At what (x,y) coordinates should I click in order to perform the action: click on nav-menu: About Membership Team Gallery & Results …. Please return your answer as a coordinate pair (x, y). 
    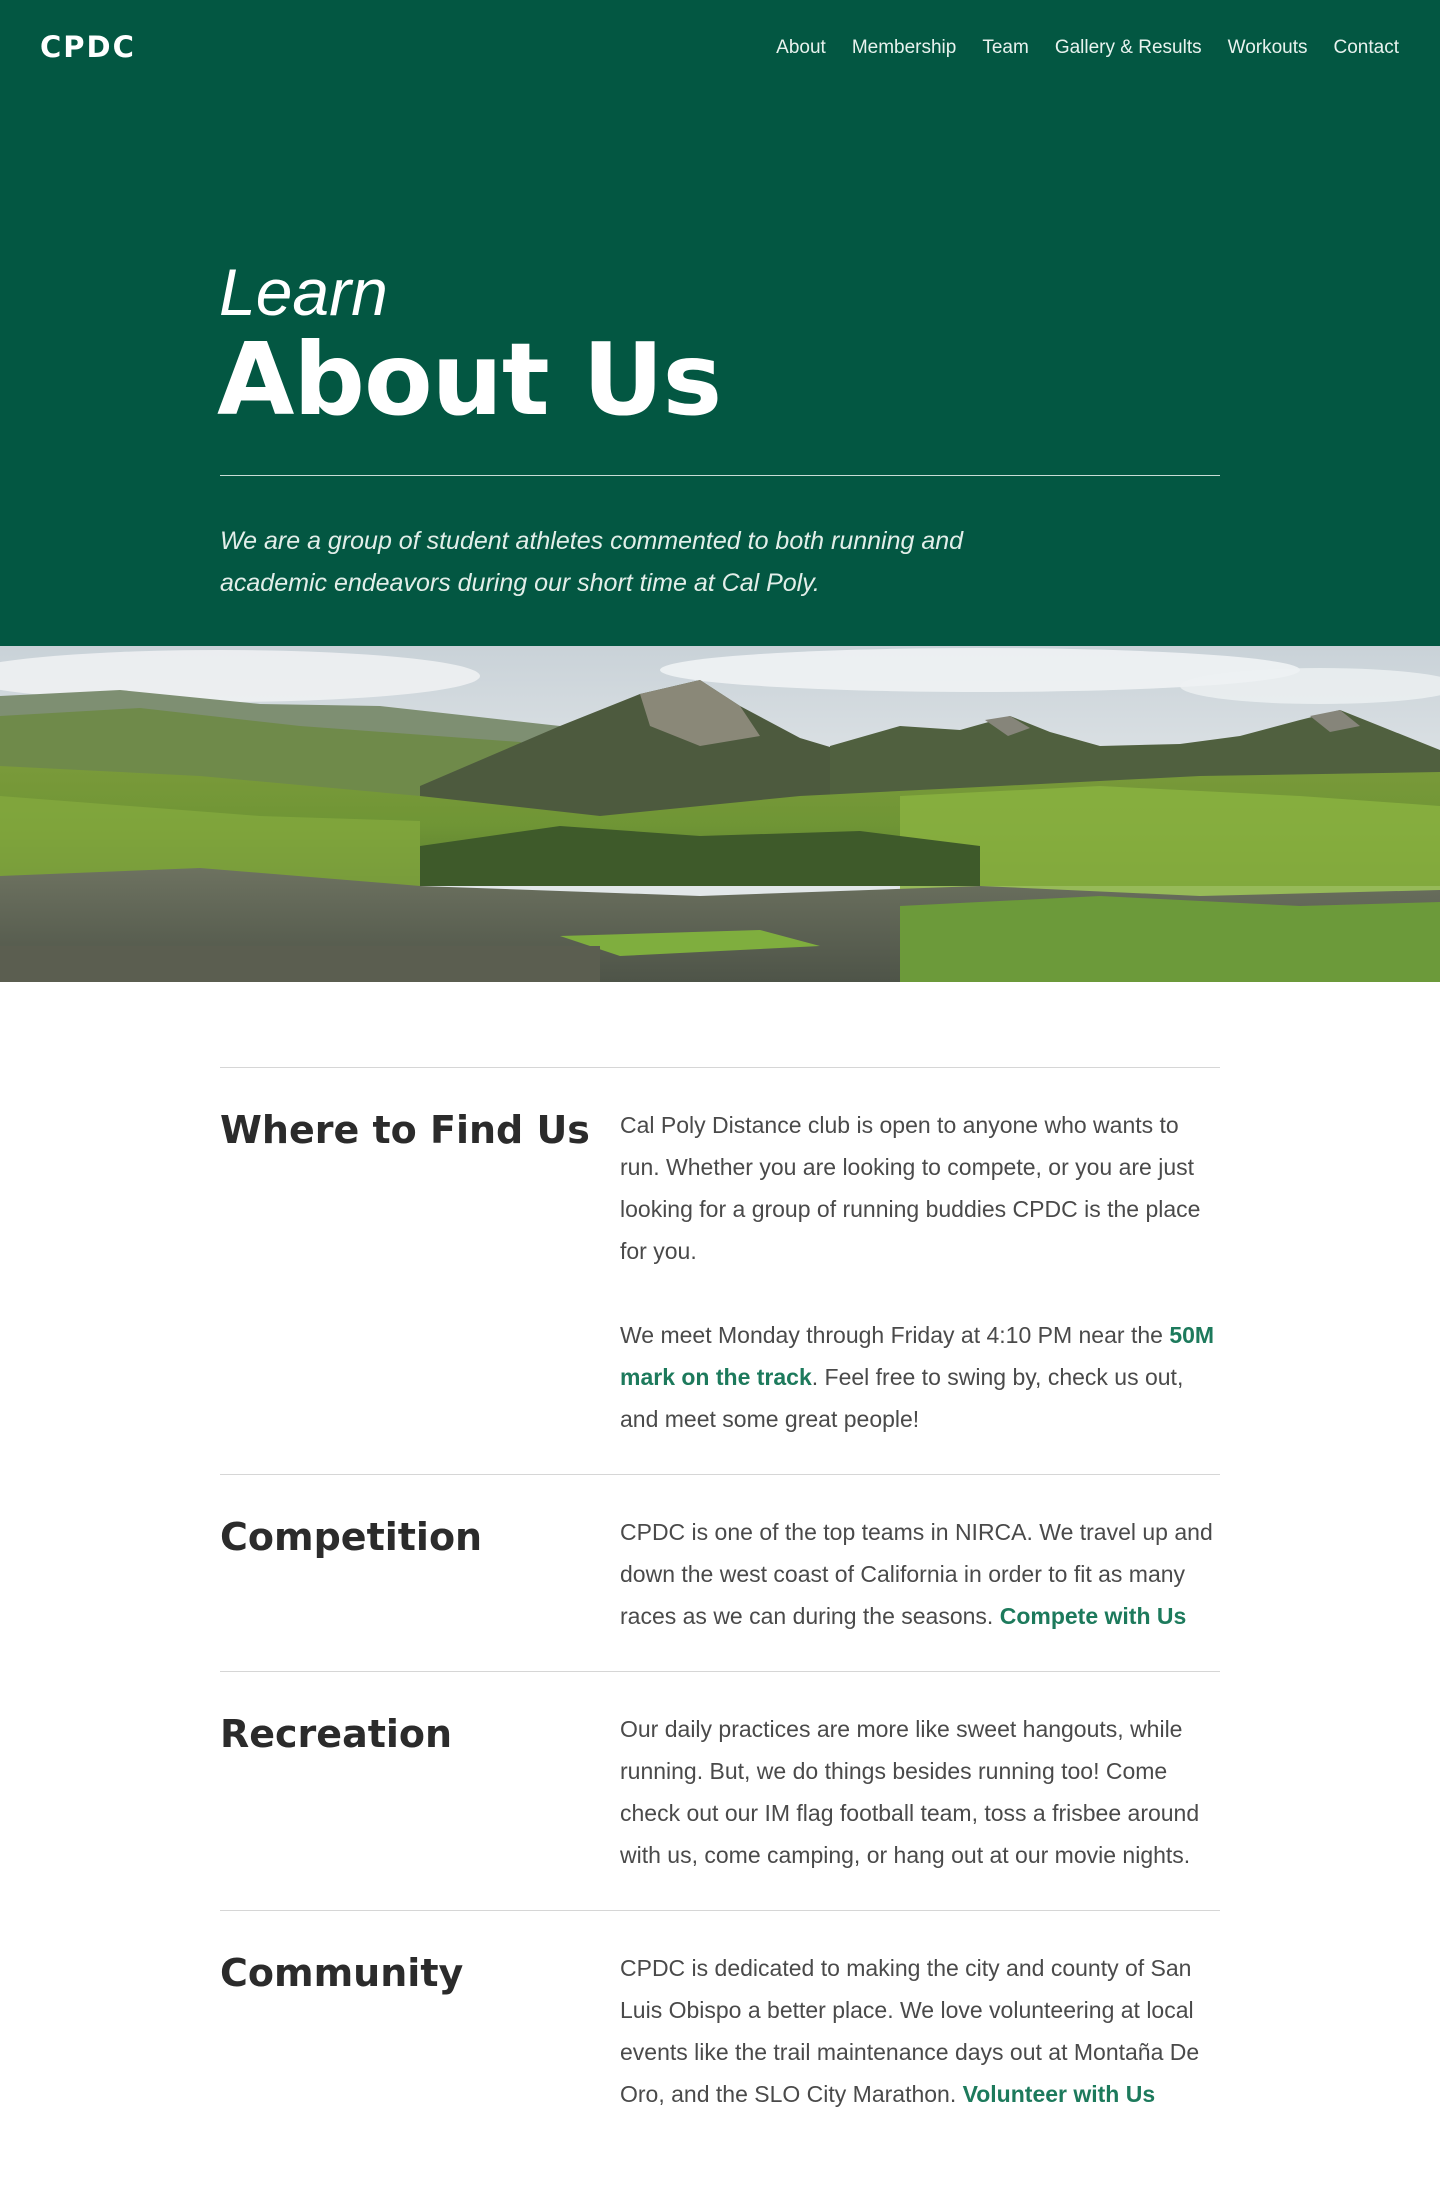
    Looking at the image, I should click on (1087, 48).